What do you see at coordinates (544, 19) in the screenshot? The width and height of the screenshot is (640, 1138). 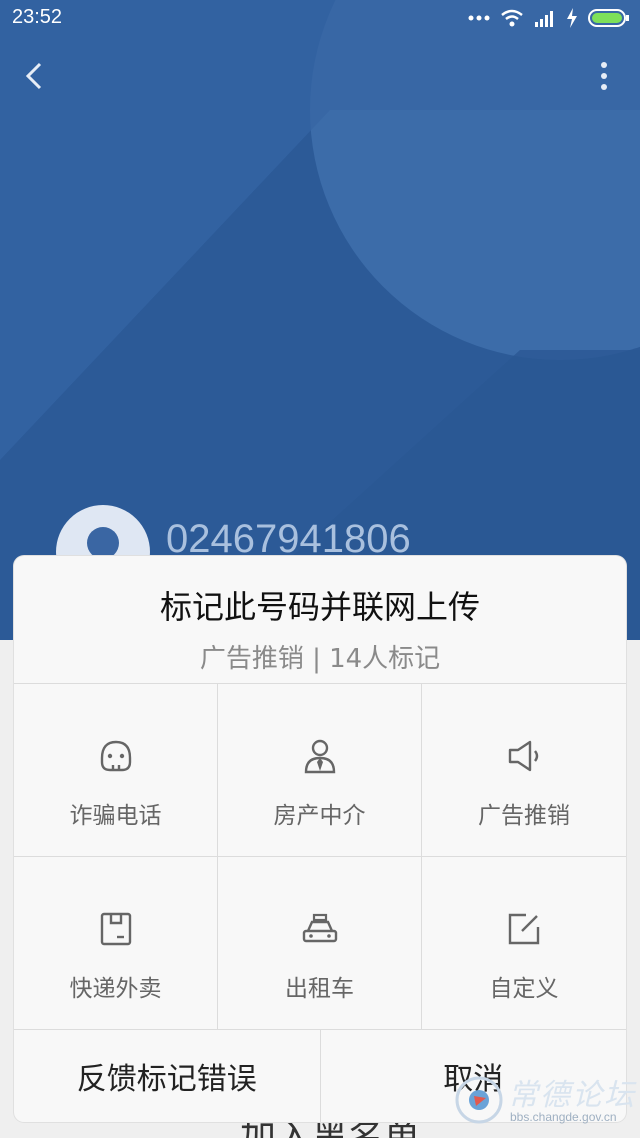 I see `signal-icon` at bounding box center [544, 19].